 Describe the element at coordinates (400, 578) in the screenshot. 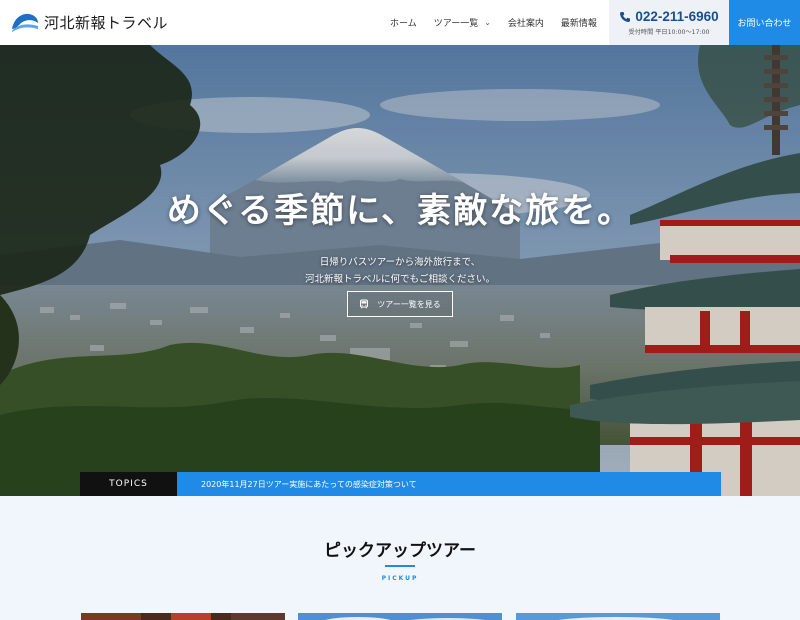

I see `pickup-subtitle: PICKUP` at that location.